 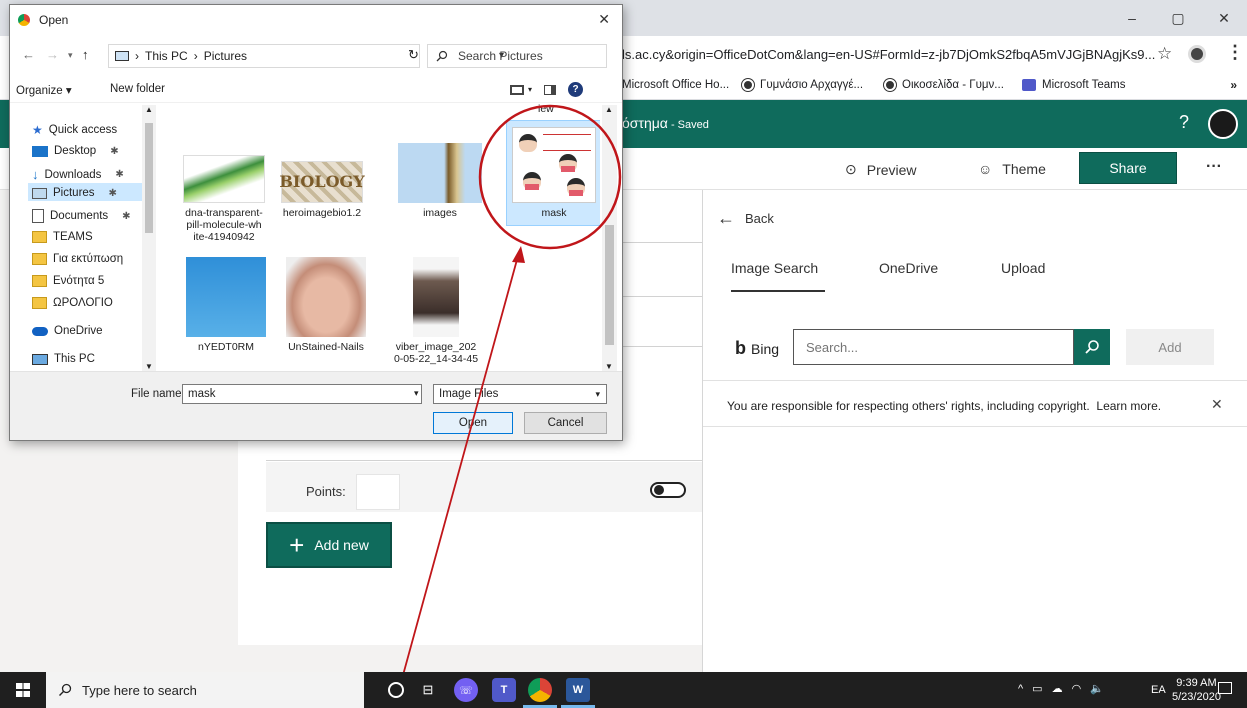 What do you see at coordinates (28, 54) in the screenshot?
I see `back-arrow-icon: ←` at bounding box center [28, 54].